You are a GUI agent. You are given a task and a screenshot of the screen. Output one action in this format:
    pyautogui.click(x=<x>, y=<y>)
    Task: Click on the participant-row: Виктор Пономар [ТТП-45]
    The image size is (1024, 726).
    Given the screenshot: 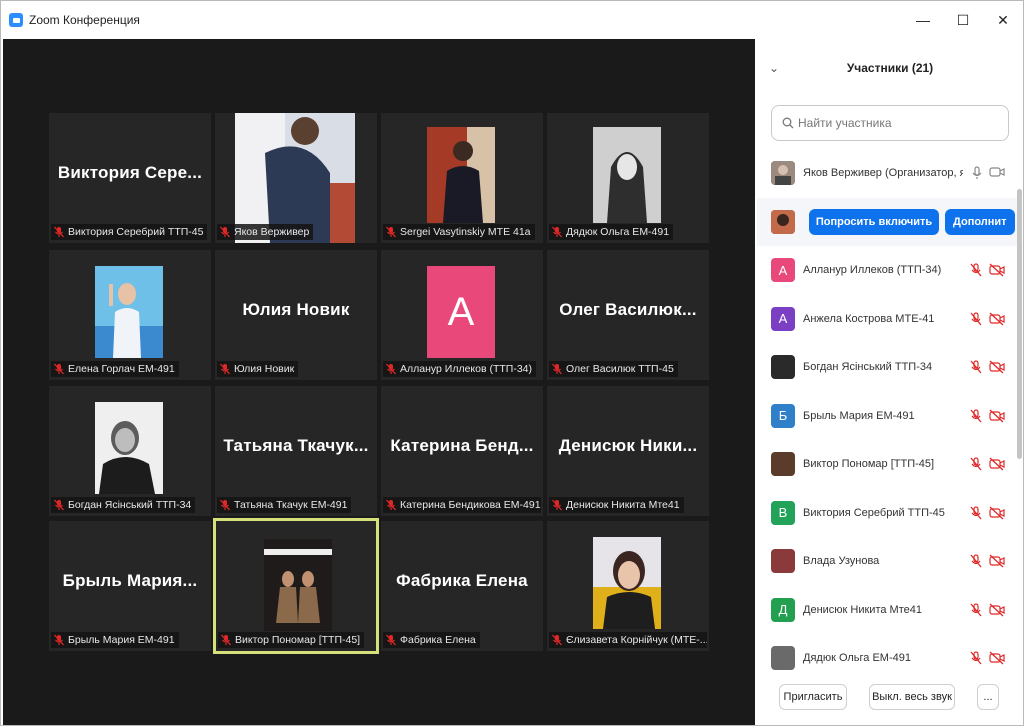 What is the action you would take?
    pyautogui.click(x=888, y=464)
    